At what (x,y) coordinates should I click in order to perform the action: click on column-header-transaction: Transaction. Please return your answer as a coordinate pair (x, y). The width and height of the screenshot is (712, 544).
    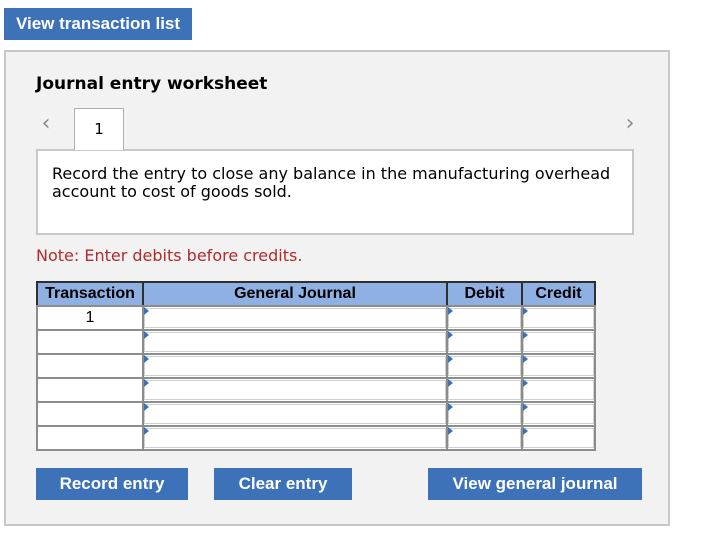
    Looking at the image, I should click on (90, 294).